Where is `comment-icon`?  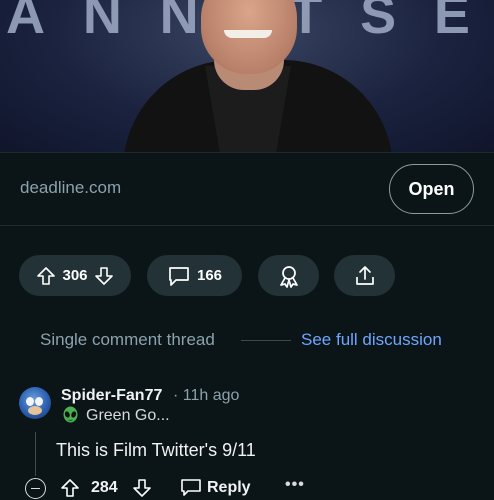
comment-icon is located at coordinates (179, 276).